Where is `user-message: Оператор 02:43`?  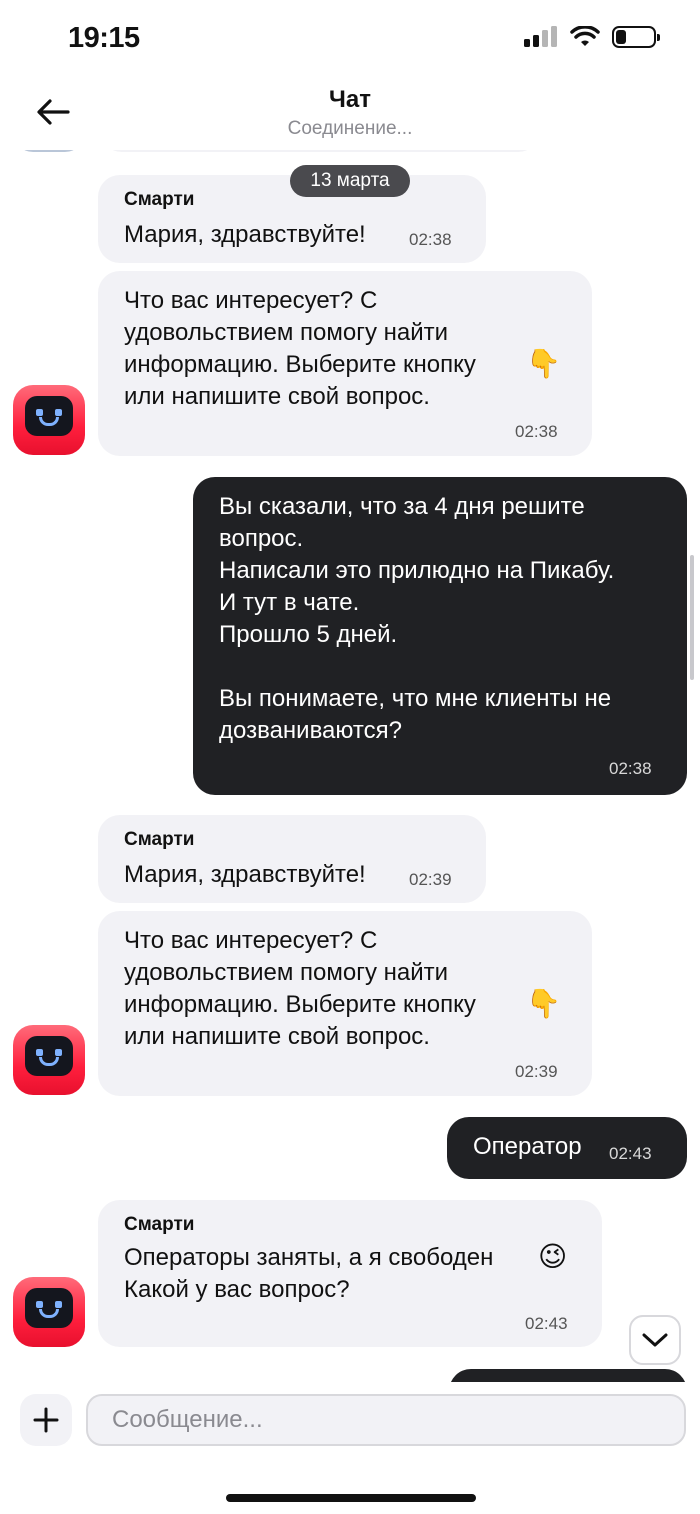 user-message: Оператор 02:43 is located at coordinates (567, 1148).